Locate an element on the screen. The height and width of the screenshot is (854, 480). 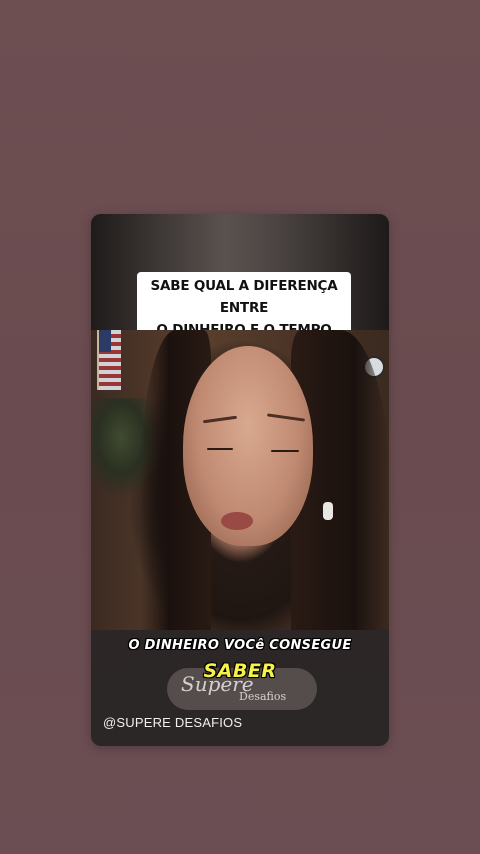
lips is located at coordinates (237, 521).